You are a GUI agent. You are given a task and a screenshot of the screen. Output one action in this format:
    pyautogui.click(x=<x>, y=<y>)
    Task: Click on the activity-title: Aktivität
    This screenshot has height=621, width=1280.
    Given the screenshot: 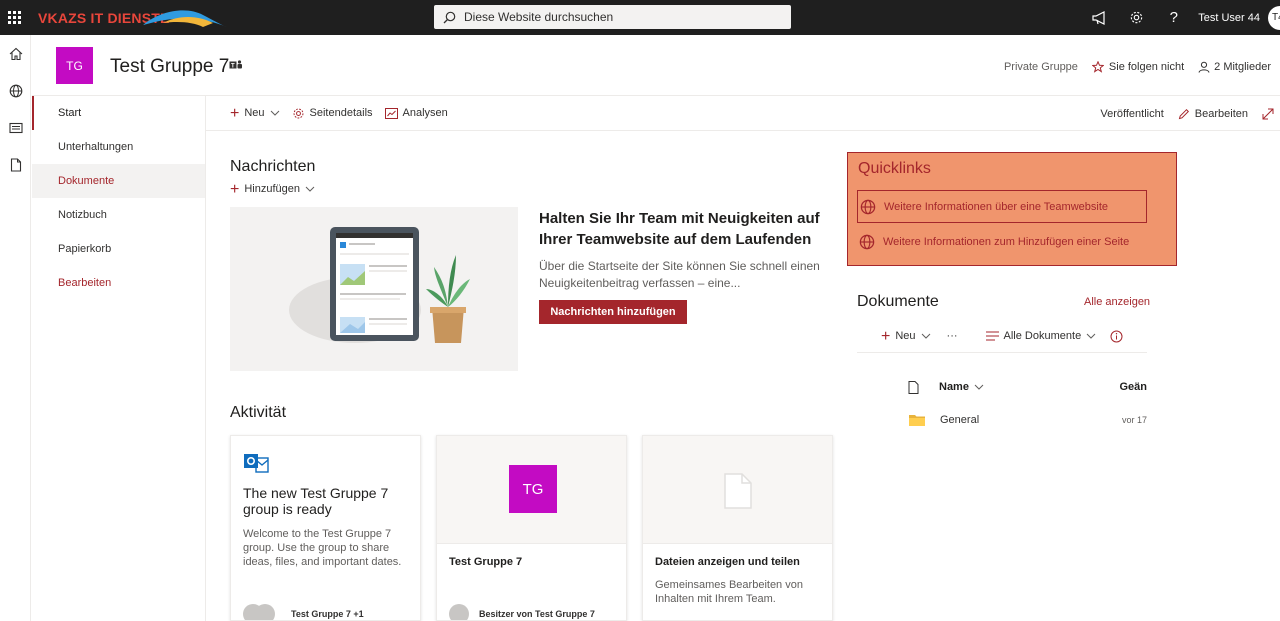 What is the action you would take?
    pyautogui.click(x=258, y=412)
    